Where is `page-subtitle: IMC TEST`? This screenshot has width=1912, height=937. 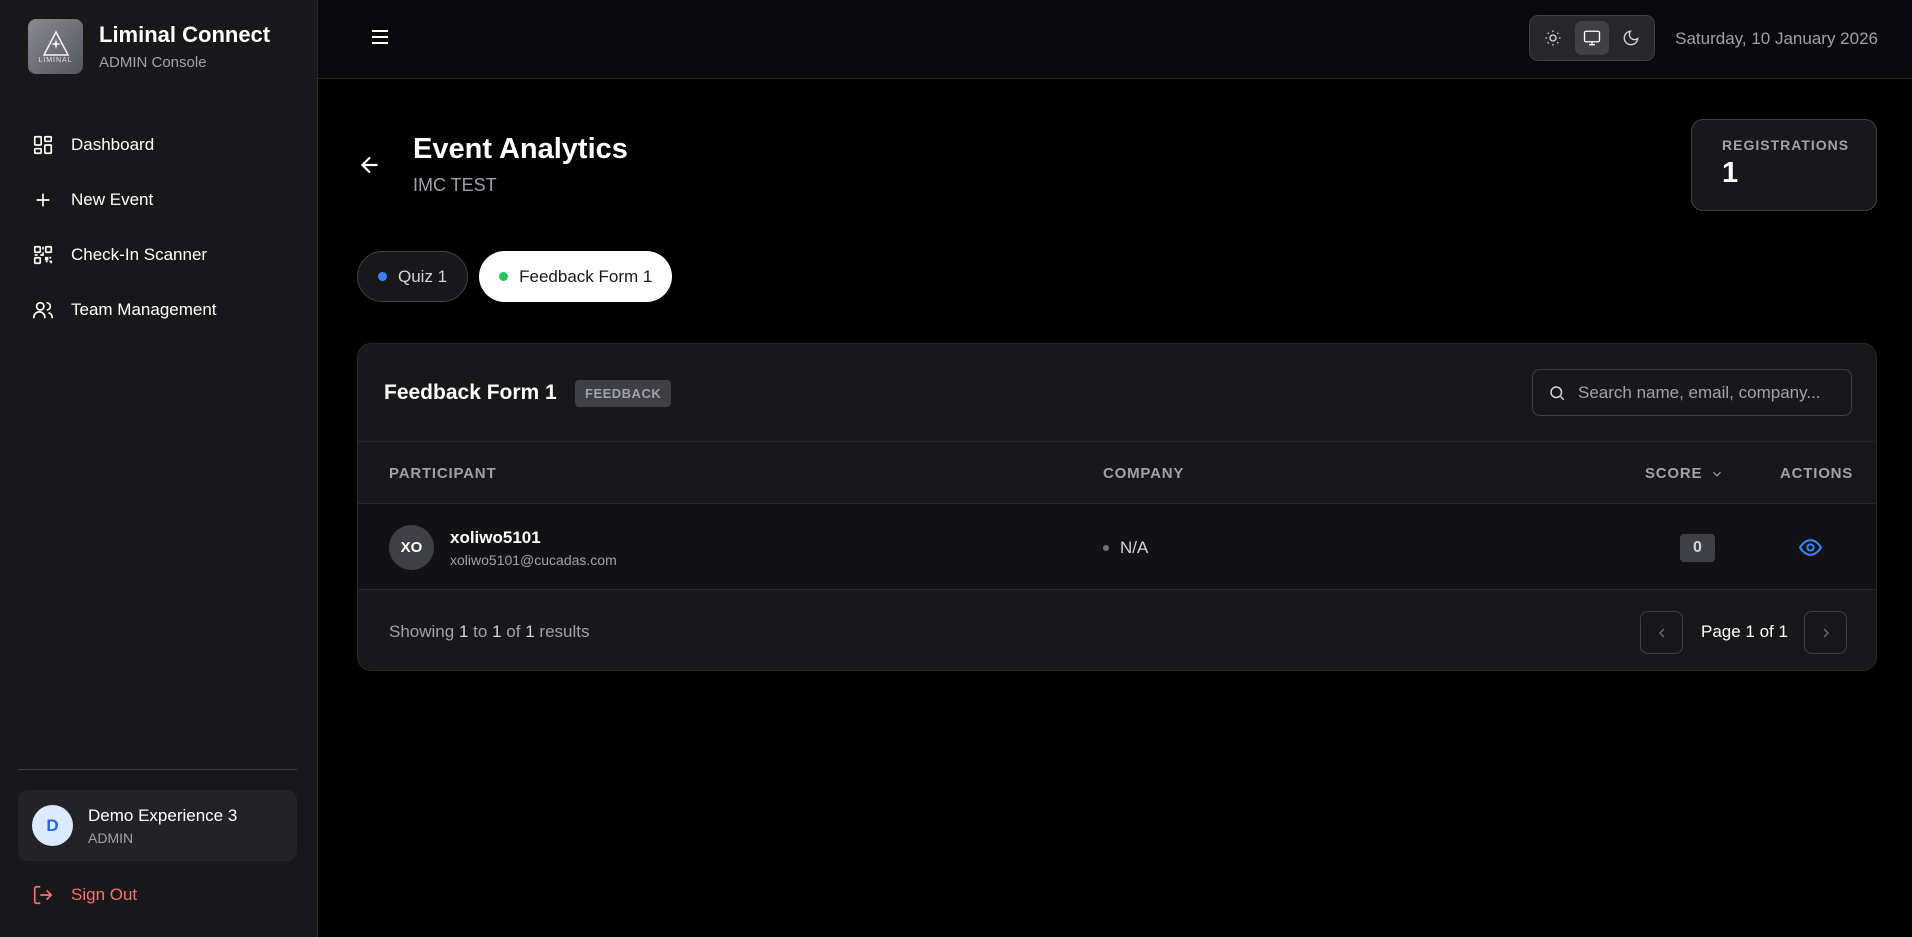
page-subtitle: IMC TEST is located at coordinates (455, 185).